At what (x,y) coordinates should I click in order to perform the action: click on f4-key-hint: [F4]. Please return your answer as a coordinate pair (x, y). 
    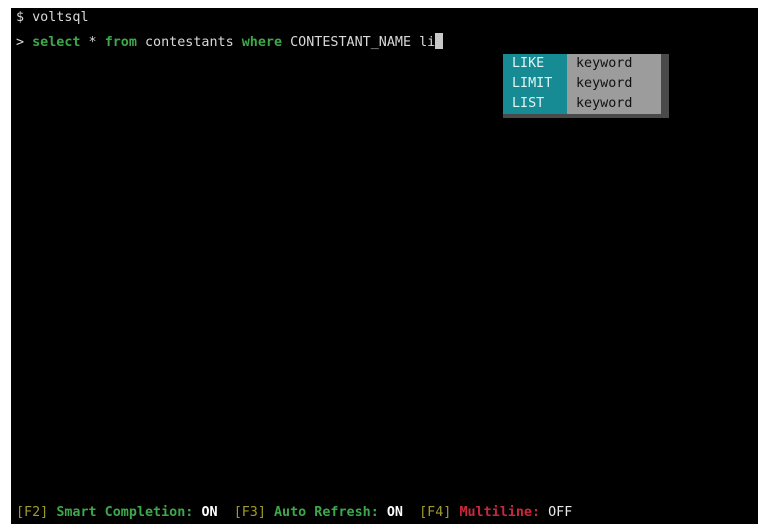
    Looking at the image, I should click on (435, 512).